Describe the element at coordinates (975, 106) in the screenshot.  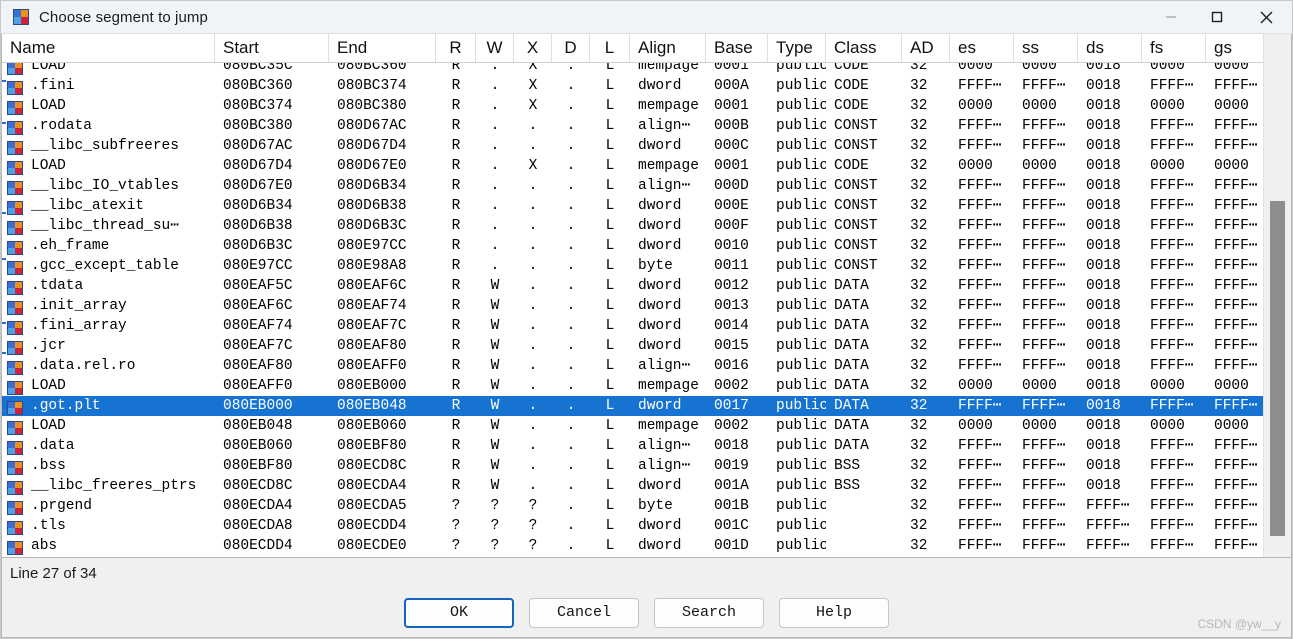
I see `cell-es: 0000` at that location.